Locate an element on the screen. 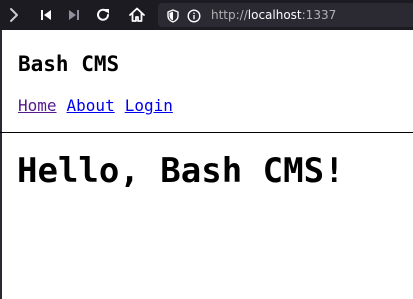 The image size is (413, 299). url-port: :1337 is located at coordinates (319, 15).